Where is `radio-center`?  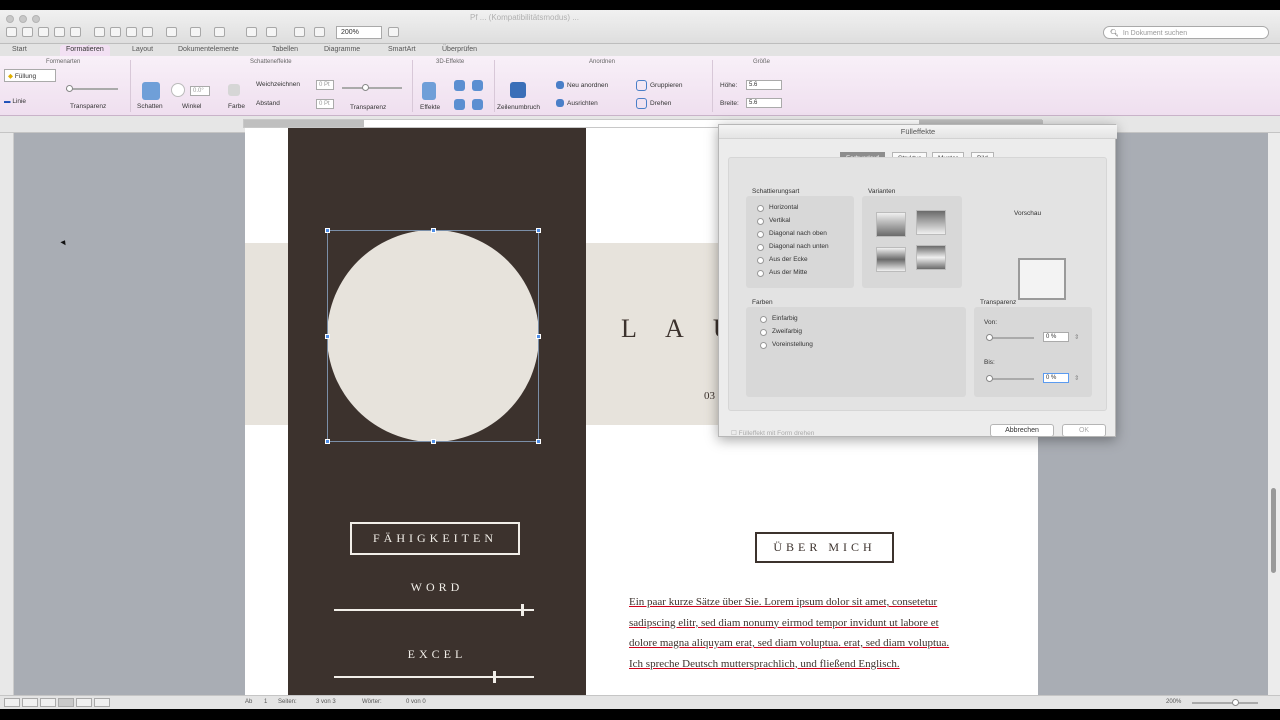
radio-center is located at coordinates (760, 273).